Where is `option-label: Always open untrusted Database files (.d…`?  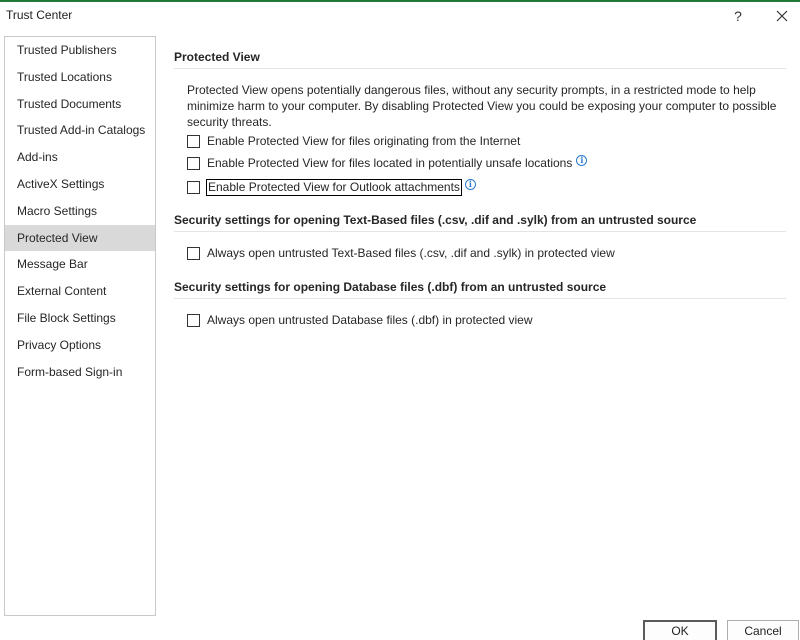 option-label: Always open untrusted Database files (.d… is located at coordinates (370, 320).